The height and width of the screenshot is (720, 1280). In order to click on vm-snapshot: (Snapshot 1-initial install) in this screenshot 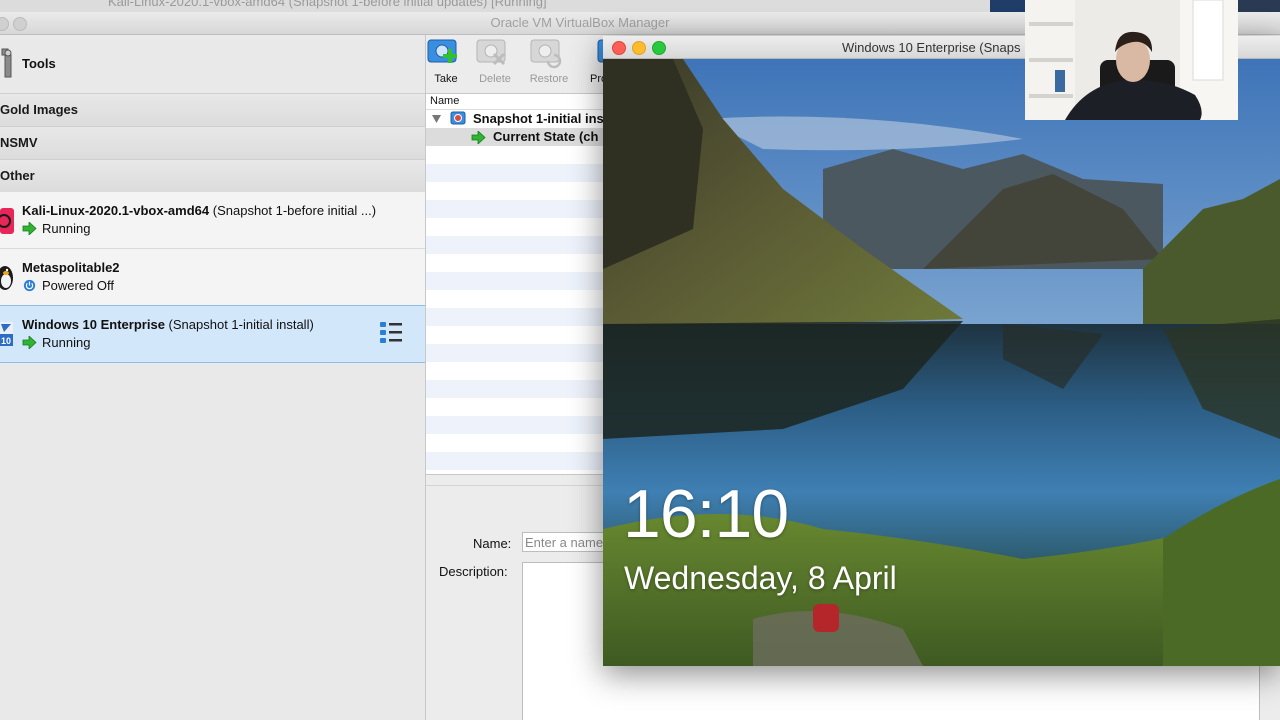, I will do `click(241, 324)`.